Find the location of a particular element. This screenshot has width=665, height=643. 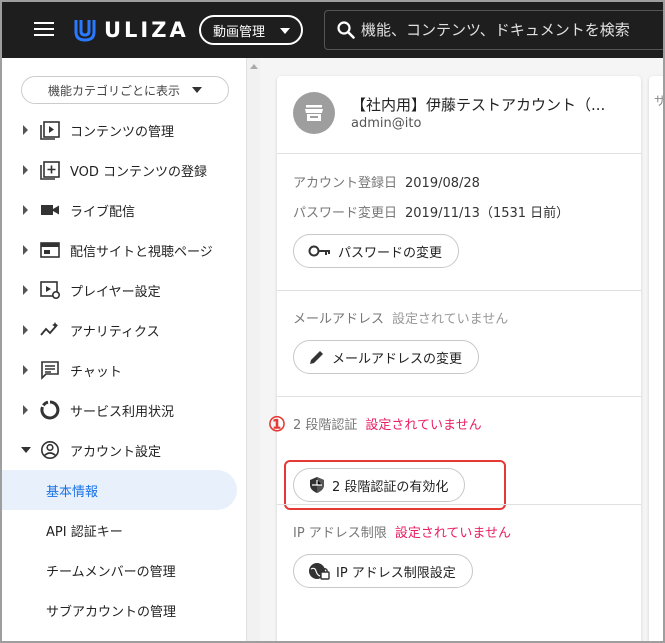

account-avatar is located at coordinates (314, 113).